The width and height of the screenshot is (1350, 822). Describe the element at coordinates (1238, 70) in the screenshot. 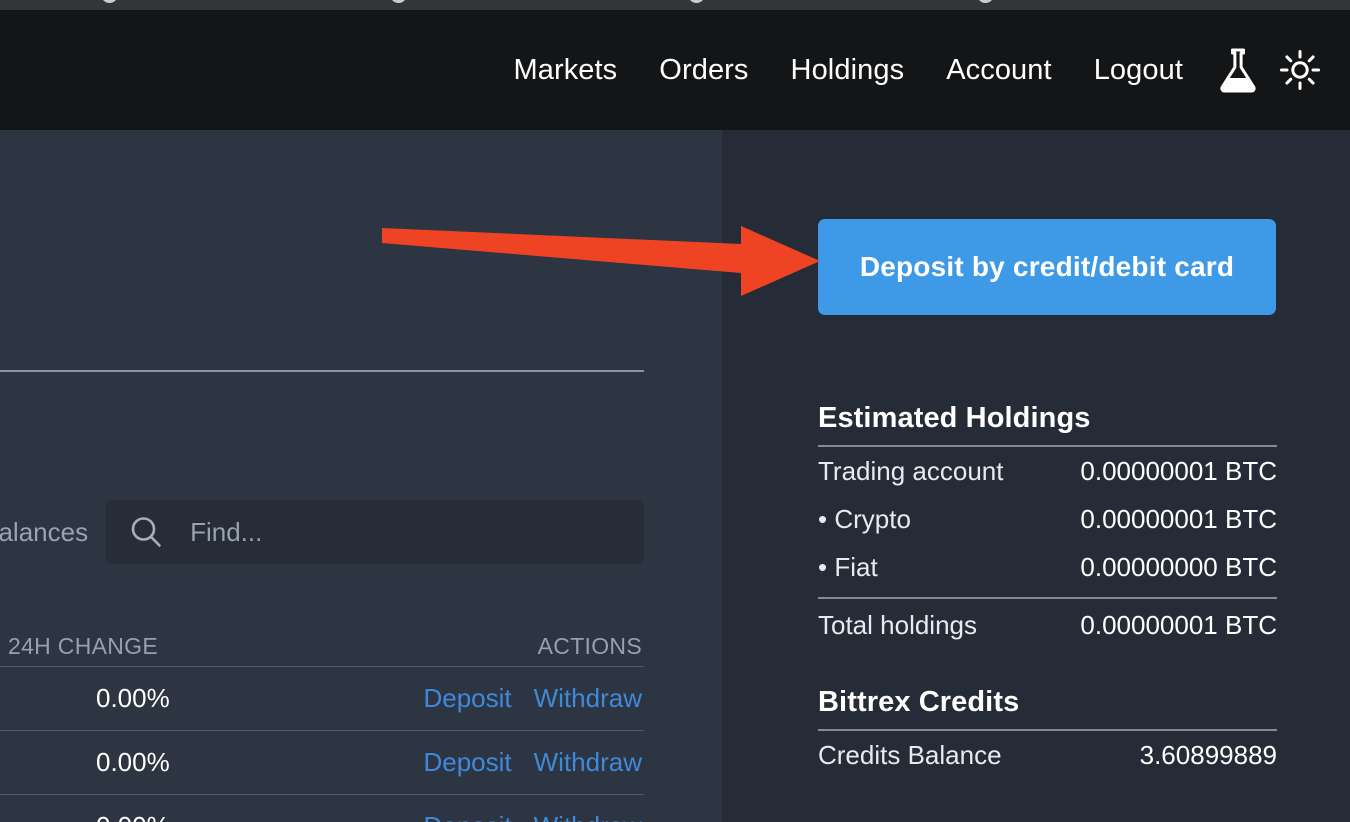

I see `flask-icon` at that location.